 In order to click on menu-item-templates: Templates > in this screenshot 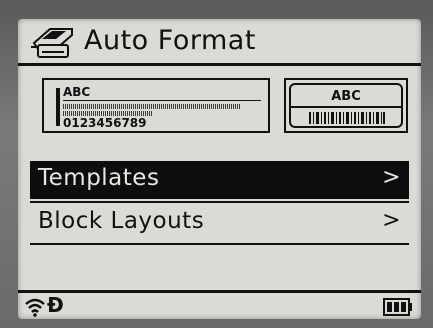, I will do `click(219, 180)`.